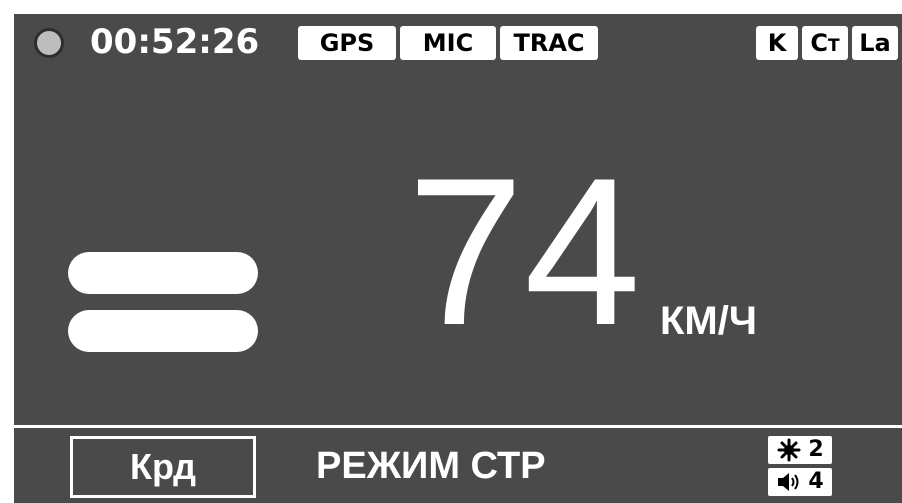 The image size is (902, 503). Describe the element at coordinates (347, 43) in the screenshot. I see `gps-badge: GPS` at that location.